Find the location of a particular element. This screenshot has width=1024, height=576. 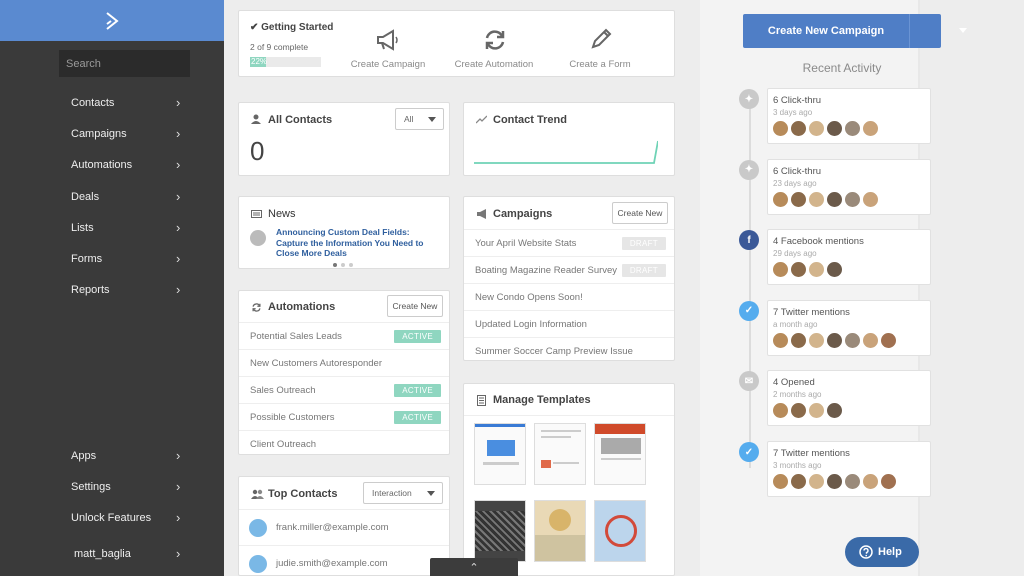

news-author-avatar is located at coordinates (258, 238).